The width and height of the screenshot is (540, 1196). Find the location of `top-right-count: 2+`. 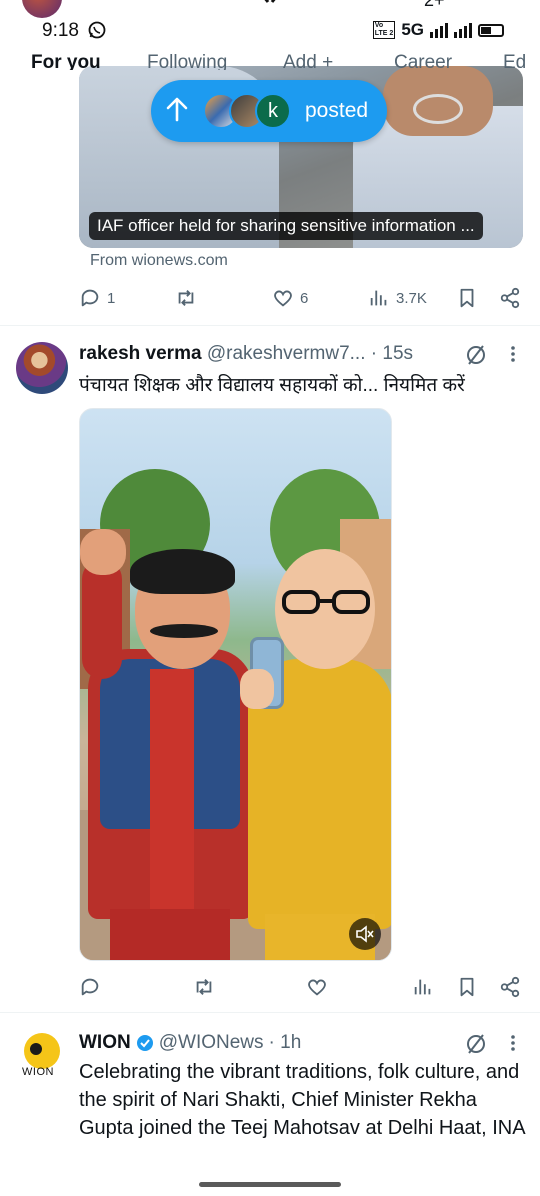

top-right-count: 2+ is located at coordinates (434, 5).